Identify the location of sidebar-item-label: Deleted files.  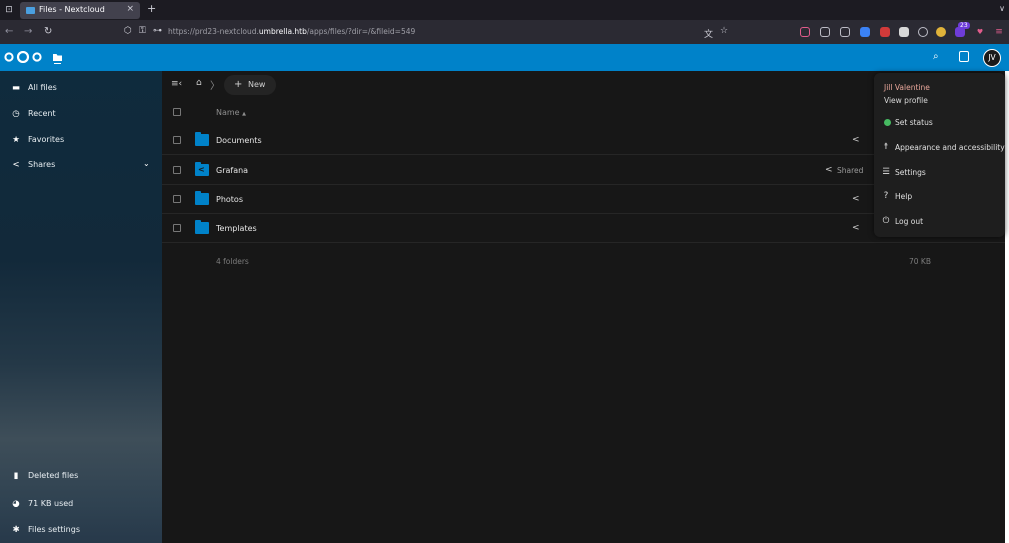
(53, 475).